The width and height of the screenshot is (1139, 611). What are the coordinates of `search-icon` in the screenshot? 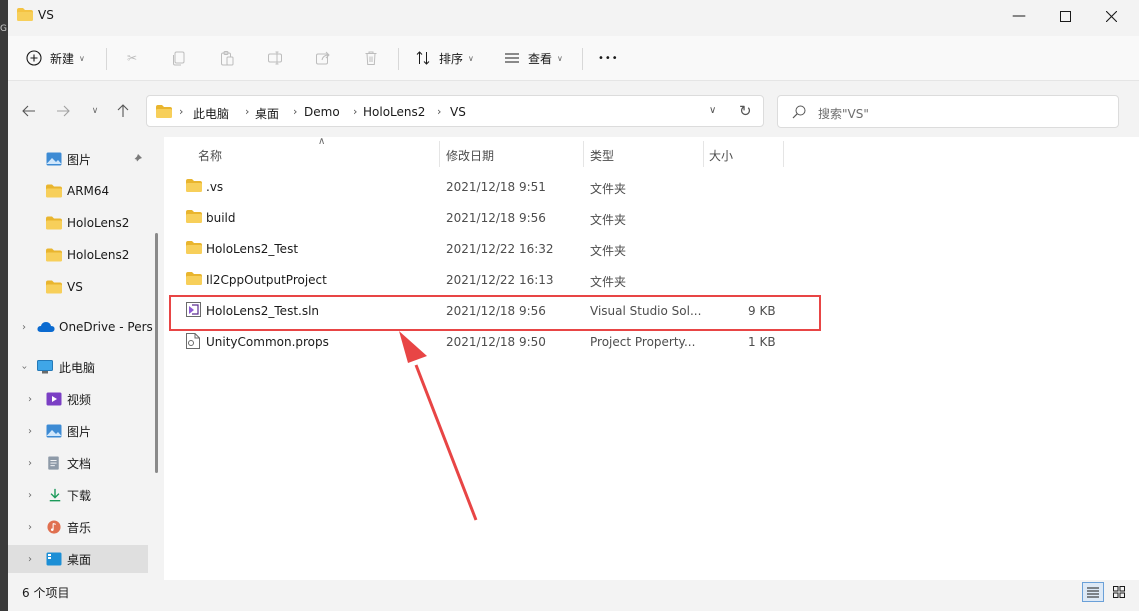 It's located at (799, 112).